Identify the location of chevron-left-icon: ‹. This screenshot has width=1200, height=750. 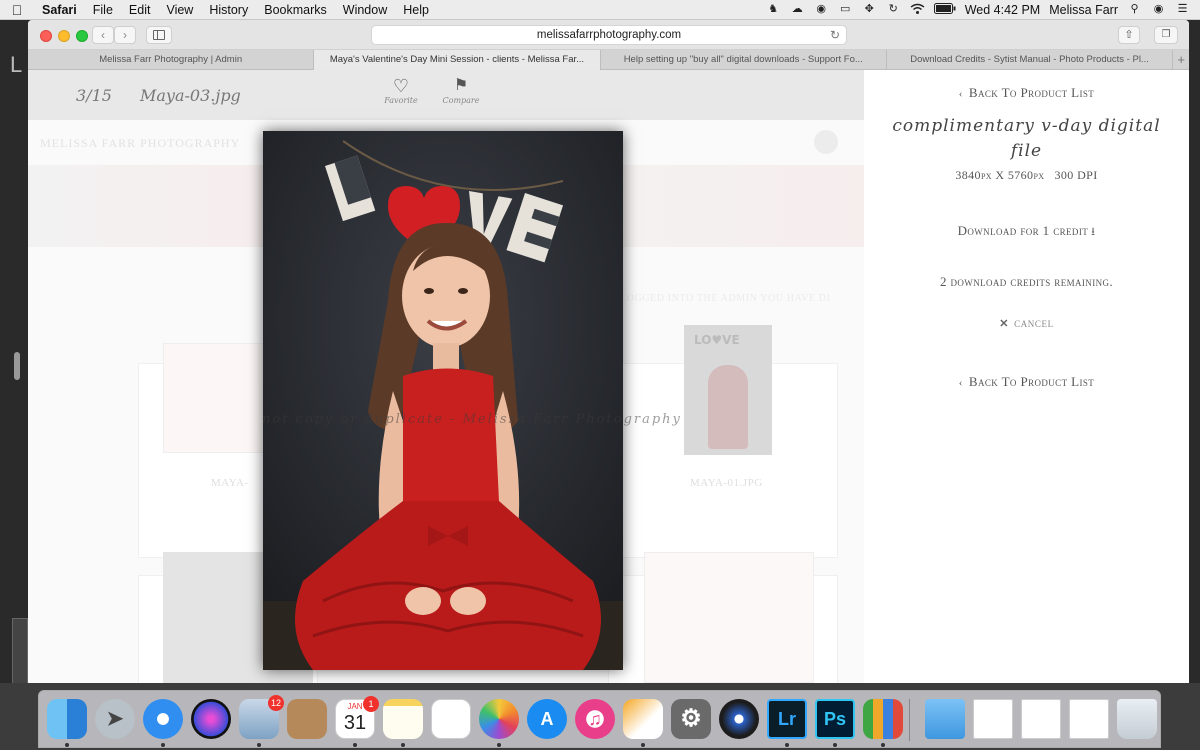
(960, 94).